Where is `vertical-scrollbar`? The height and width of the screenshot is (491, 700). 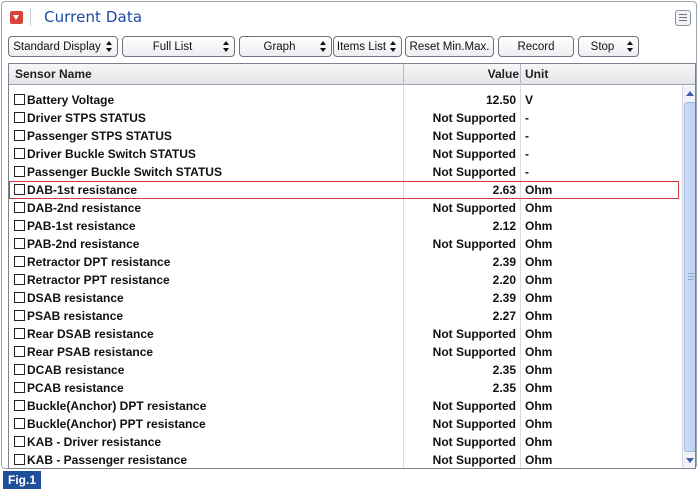
vertical-scrollbar is located at coordinates (688, 277).